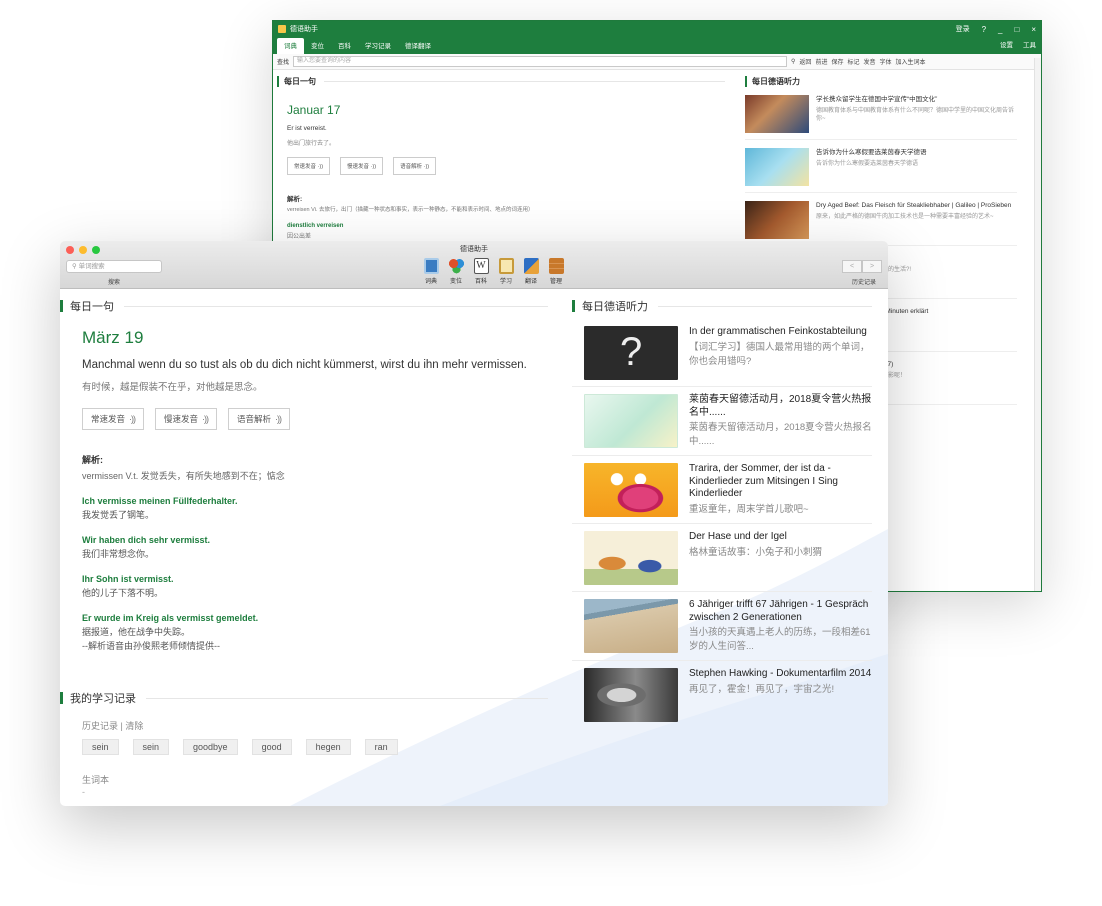  I want to click on listening-item-subtitle: 格林童话故事：小兔子和小刺猬, so click(756, 552).